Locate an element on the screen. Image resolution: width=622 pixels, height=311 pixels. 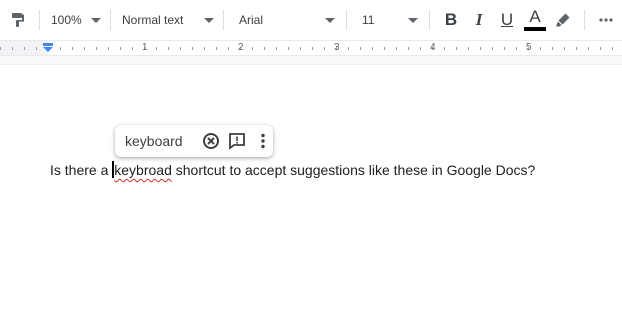
text-color-swatch is located at coordinates (535, 29).